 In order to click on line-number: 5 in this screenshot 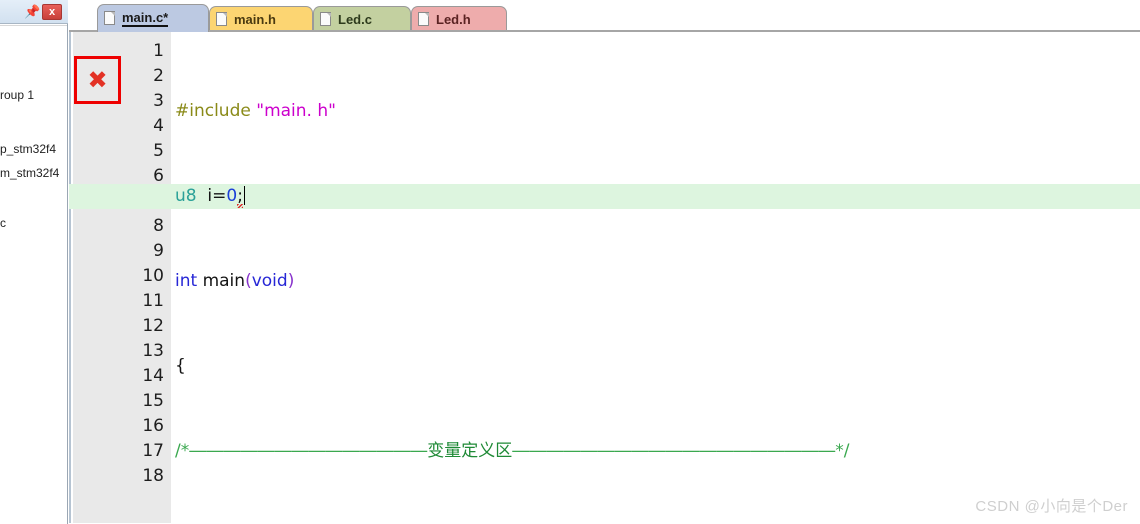, I will do `click(158, 151)`.